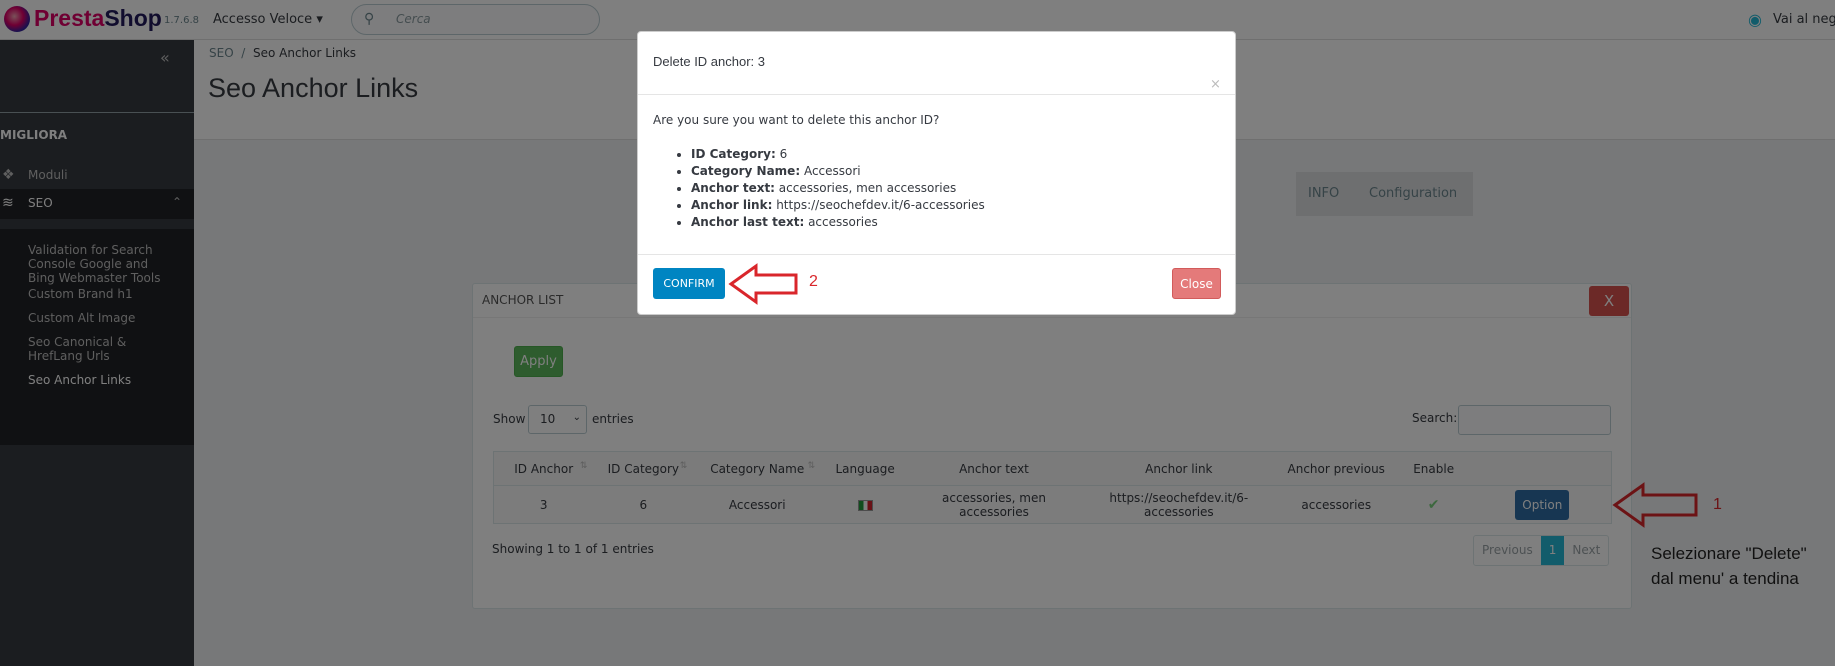 The width and height of the screenshot is (1835, 666). I want to click on modal-footer, so click(936, 254).